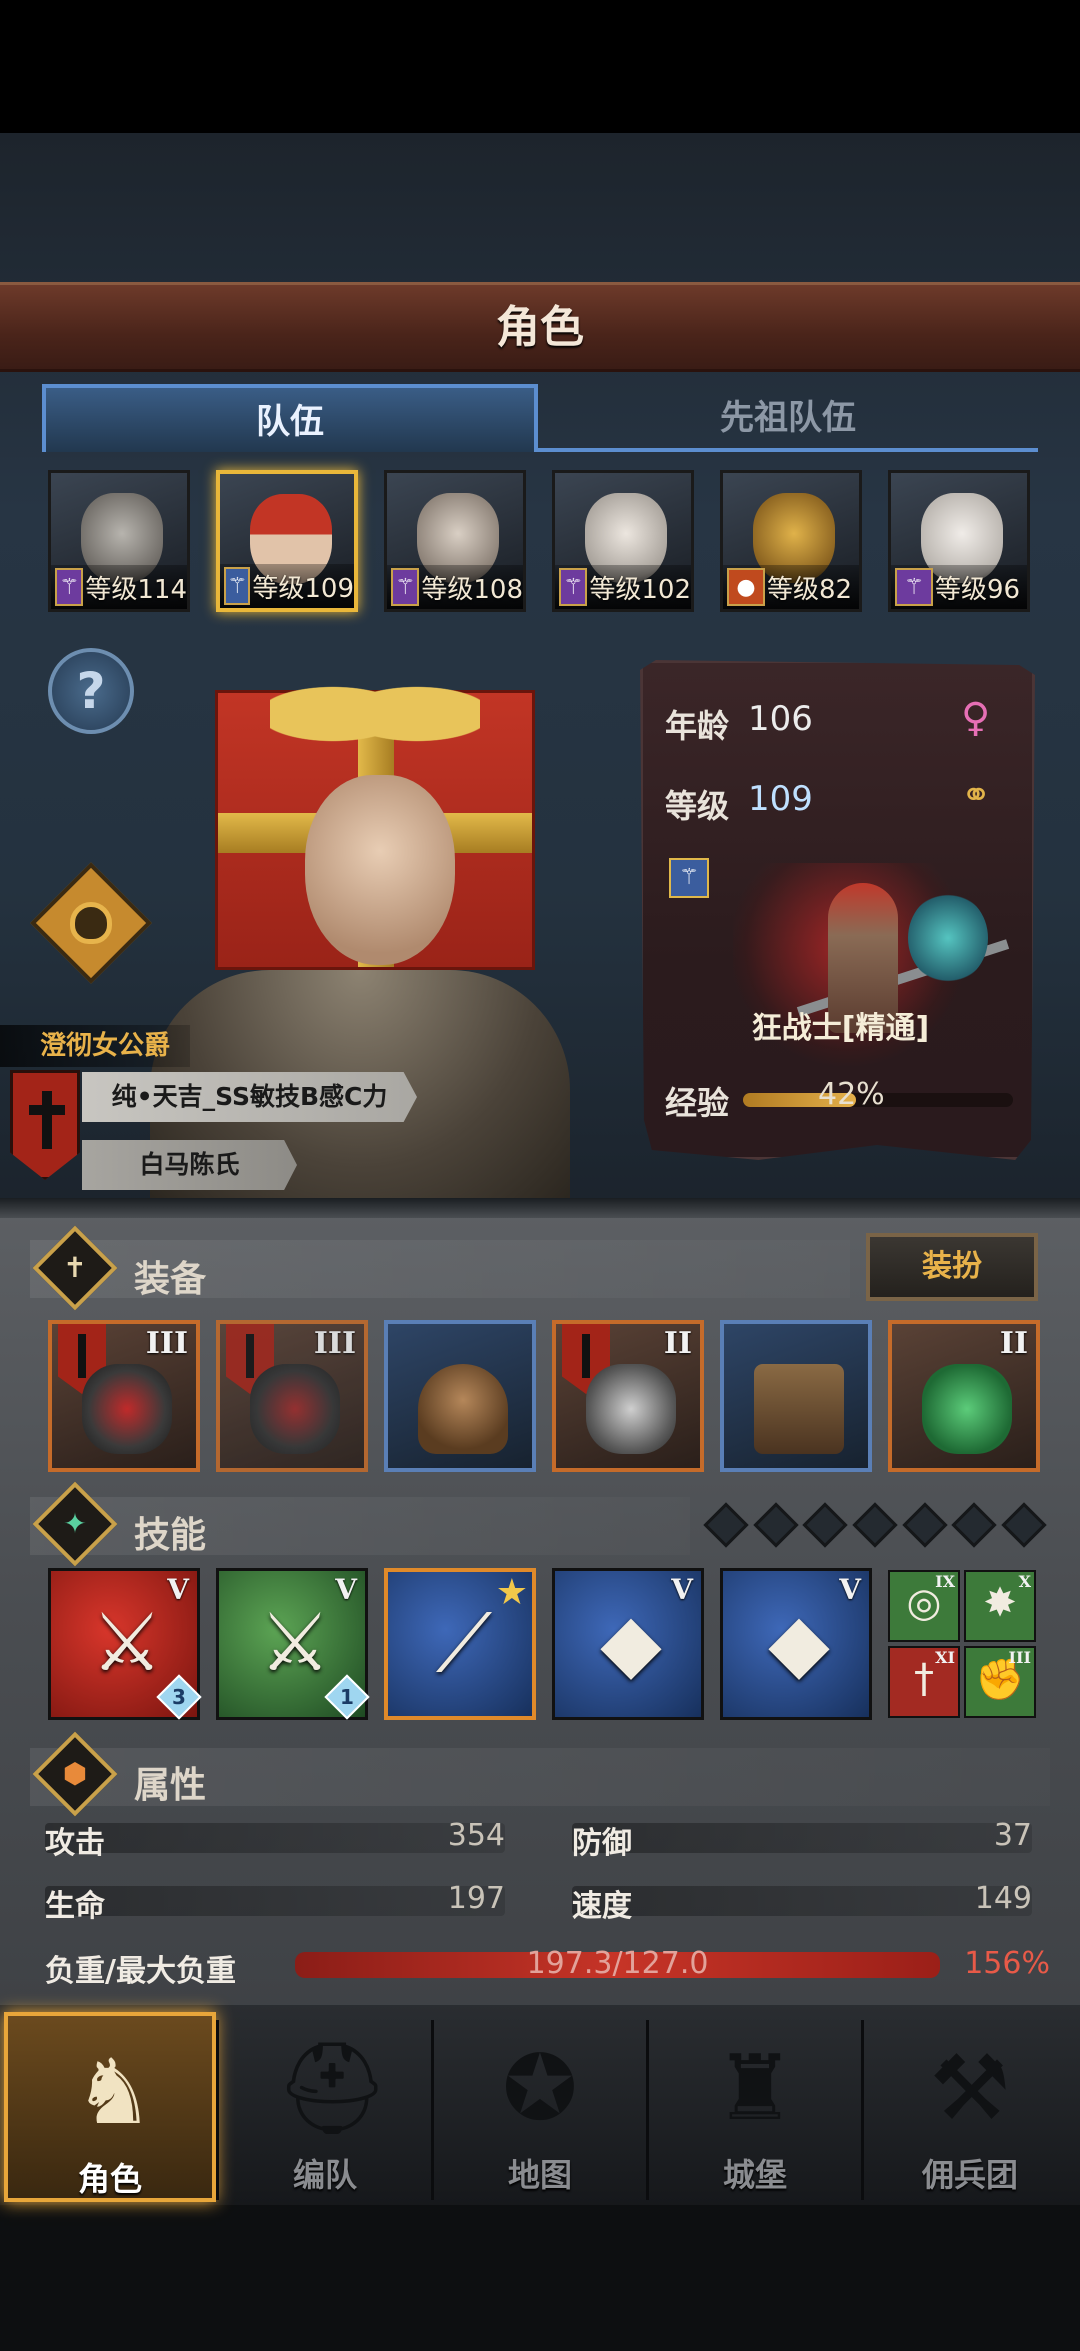 The image size is (1080, 2351). Describe the element at coordinates (924, 1606) in the screenshot. I see `passive-skill-slot: ◎ IX` at that location.